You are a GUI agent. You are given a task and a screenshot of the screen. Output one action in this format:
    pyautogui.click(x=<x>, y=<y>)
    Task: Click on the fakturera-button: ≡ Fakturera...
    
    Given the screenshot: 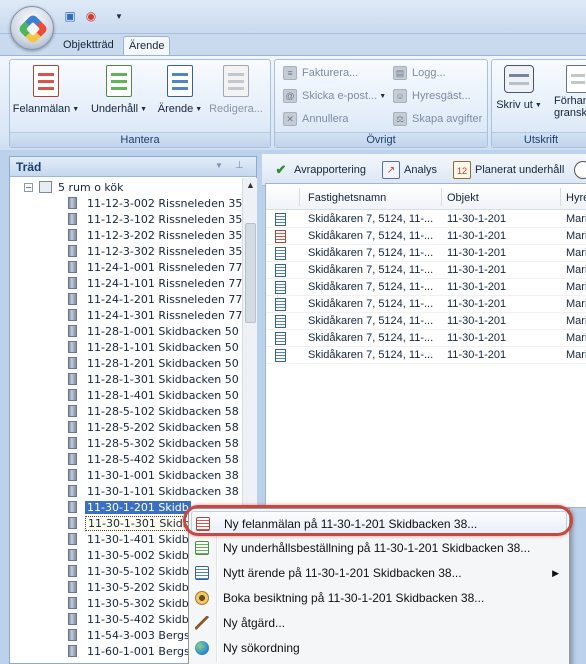 What is the action you would take?
    pyautogui.click(x=320, y=73)
    